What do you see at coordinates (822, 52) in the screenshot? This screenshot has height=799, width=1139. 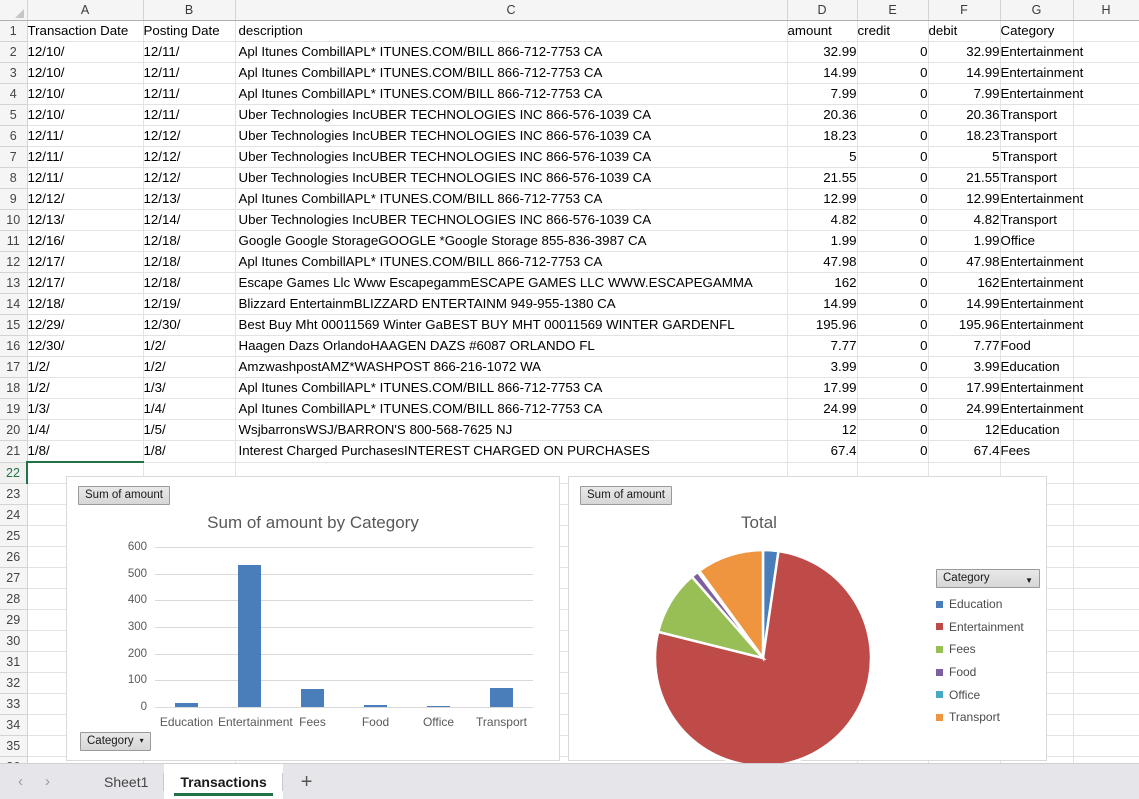 I see `cell-D2: 32.99` at bounding box center [822, 52].